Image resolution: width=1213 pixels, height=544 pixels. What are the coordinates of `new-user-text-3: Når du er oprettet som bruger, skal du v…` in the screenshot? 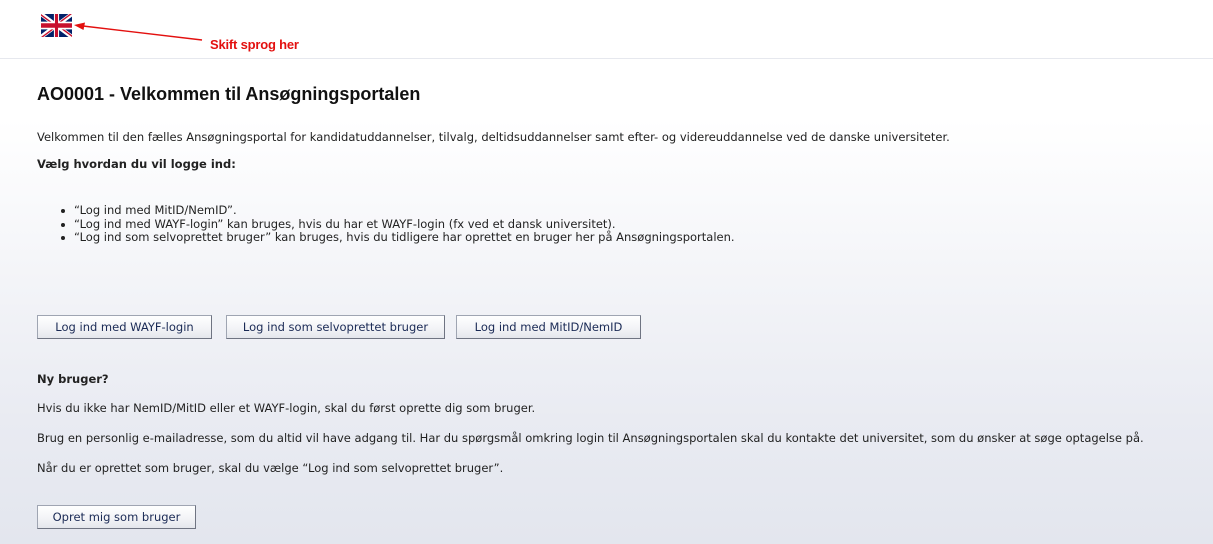 It's located at (270, 468).